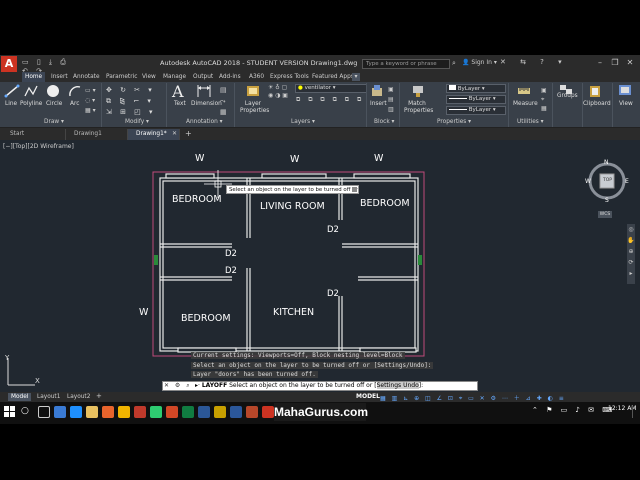  Describe the element at coordinates (289, 77) in the screenshot. I see `tab-express-tools: Express Tools` at that location.